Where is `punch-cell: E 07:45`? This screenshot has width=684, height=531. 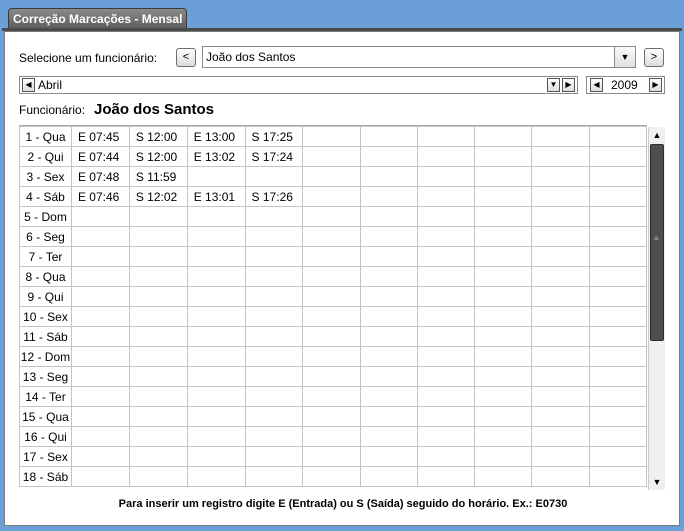
punch-cell: E 07:45 is located at coordinates (100, 136).